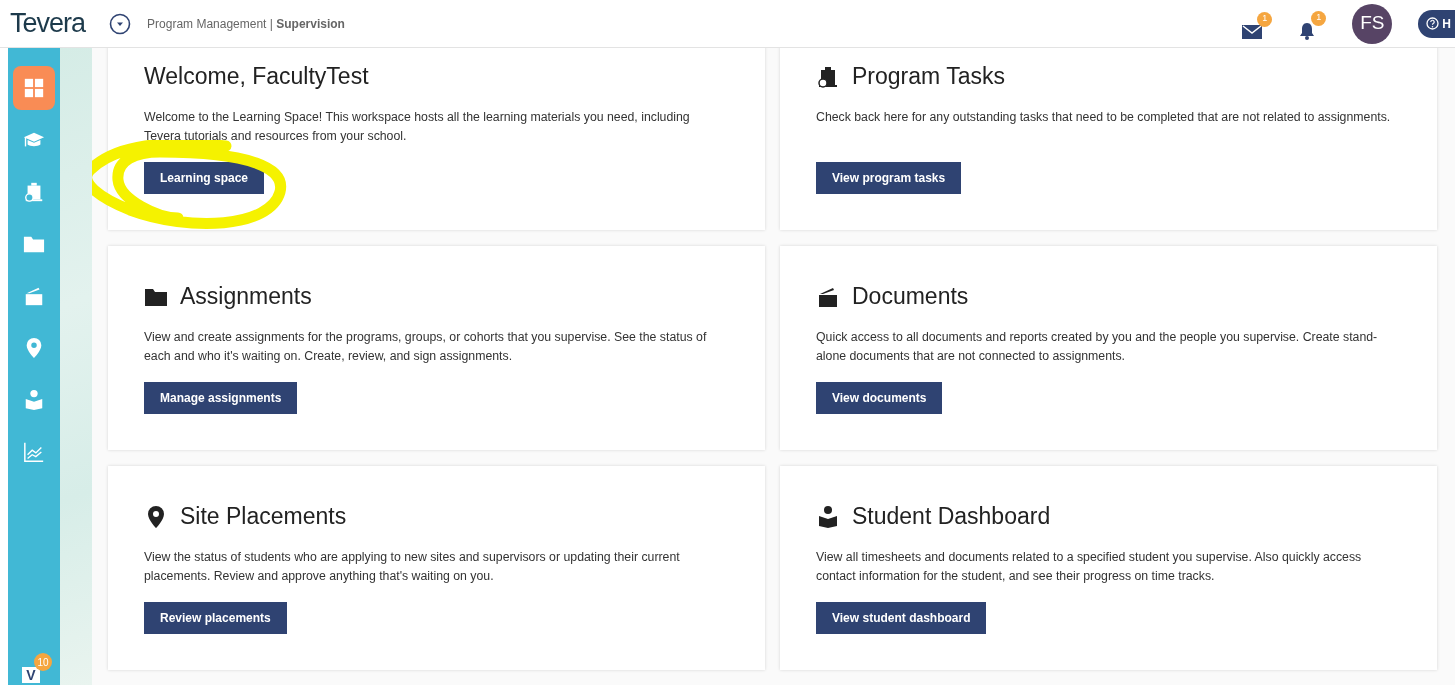 Image resolution: width=1455 pixels, height=685 pixels. What do you see at coordinates (426, 346) in the screenshot?
I see `card-description: View and create assignments for the programs, groups, or cohorts that you supervise. See the status of each and who it's waiting on. Create, review, and sign assignments.` at bounding box center [426, 346].